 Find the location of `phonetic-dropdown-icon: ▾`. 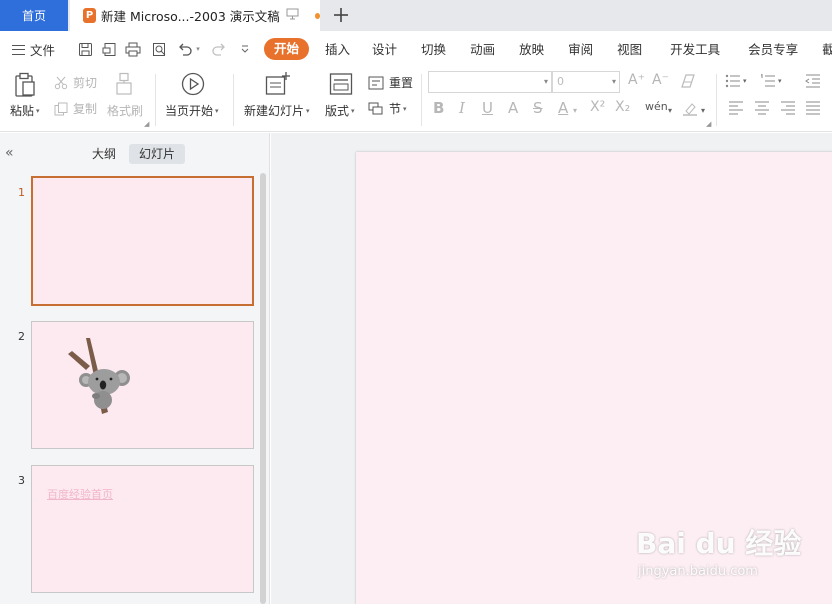

phonetic-dropdown-icon: ▾ is located at coordinates (670, 110).